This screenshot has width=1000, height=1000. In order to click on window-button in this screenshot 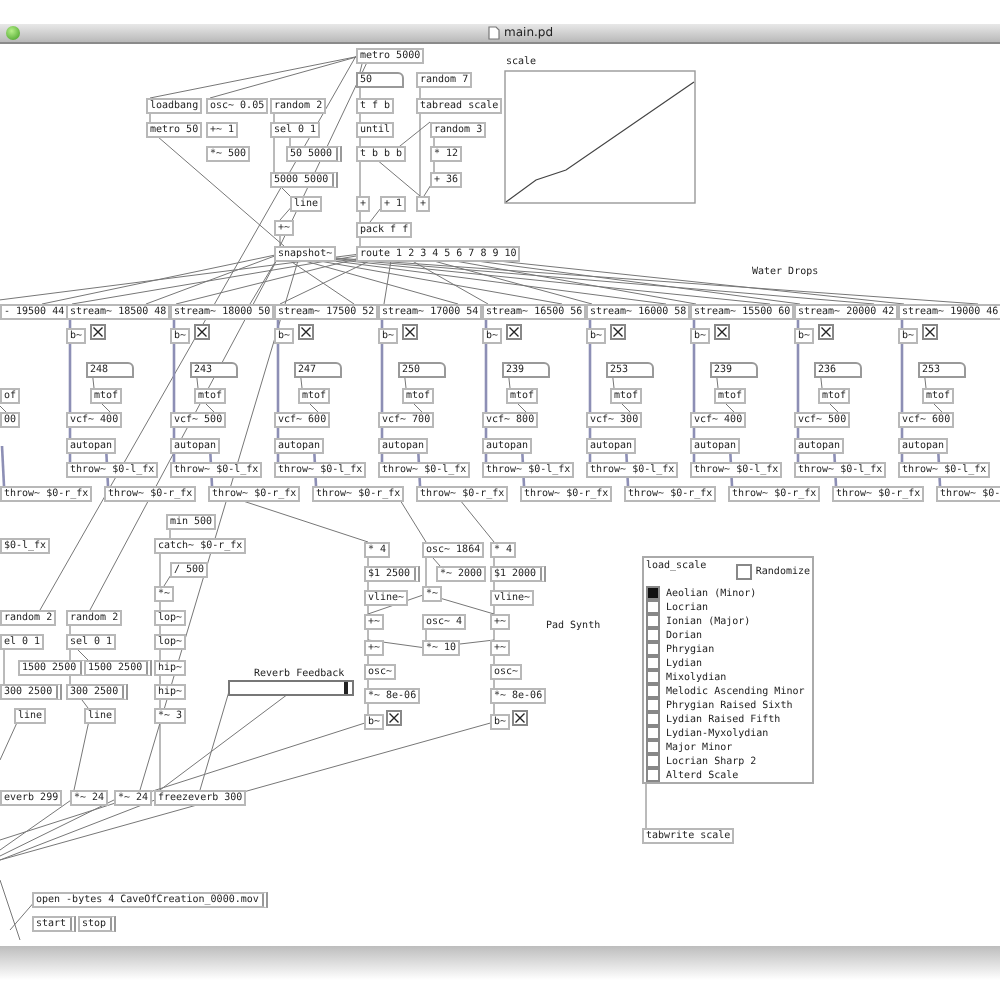, I will do `click(13, 33)`.